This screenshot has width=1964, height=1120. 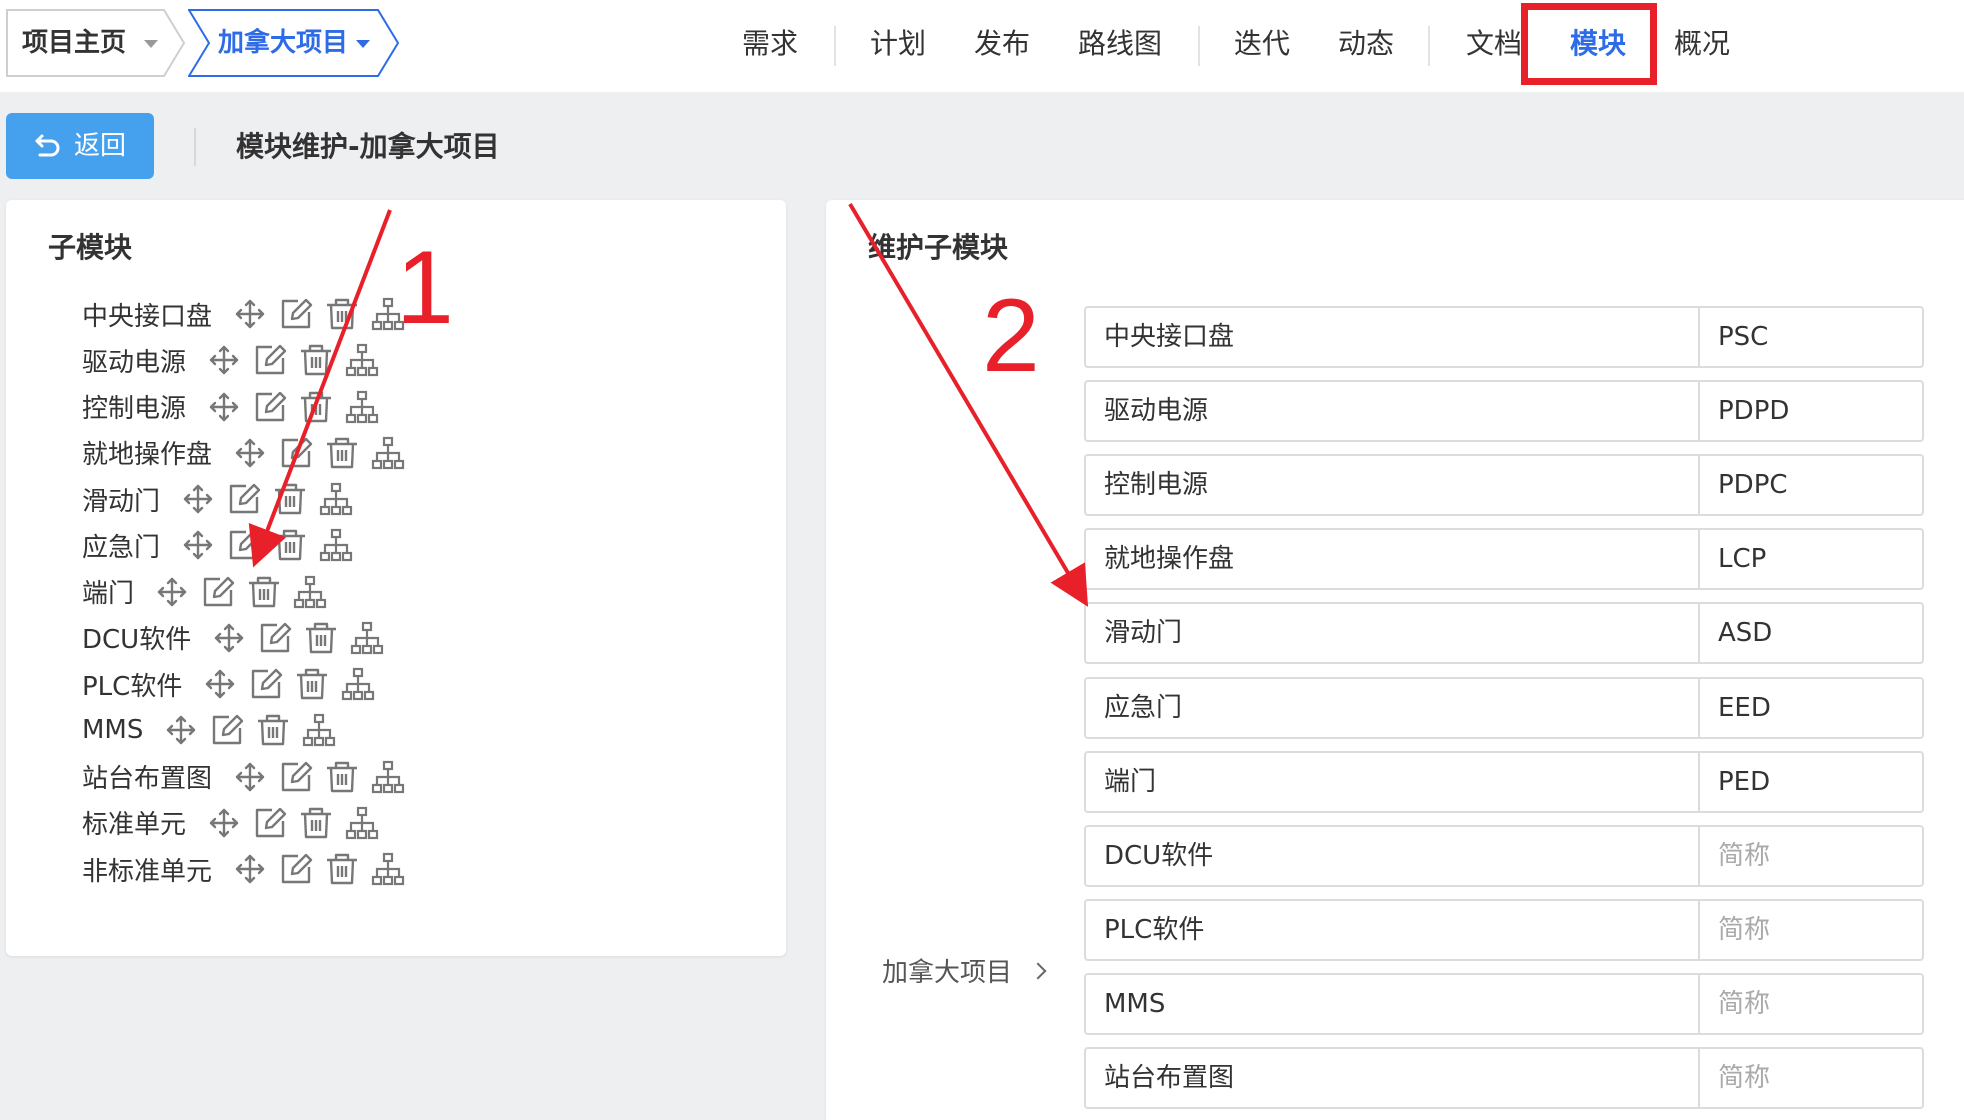 What do you see at coordinates (425, 288) in the screenshot?
I see `annotation-number-1: 1` at bounding box center [425, 288].